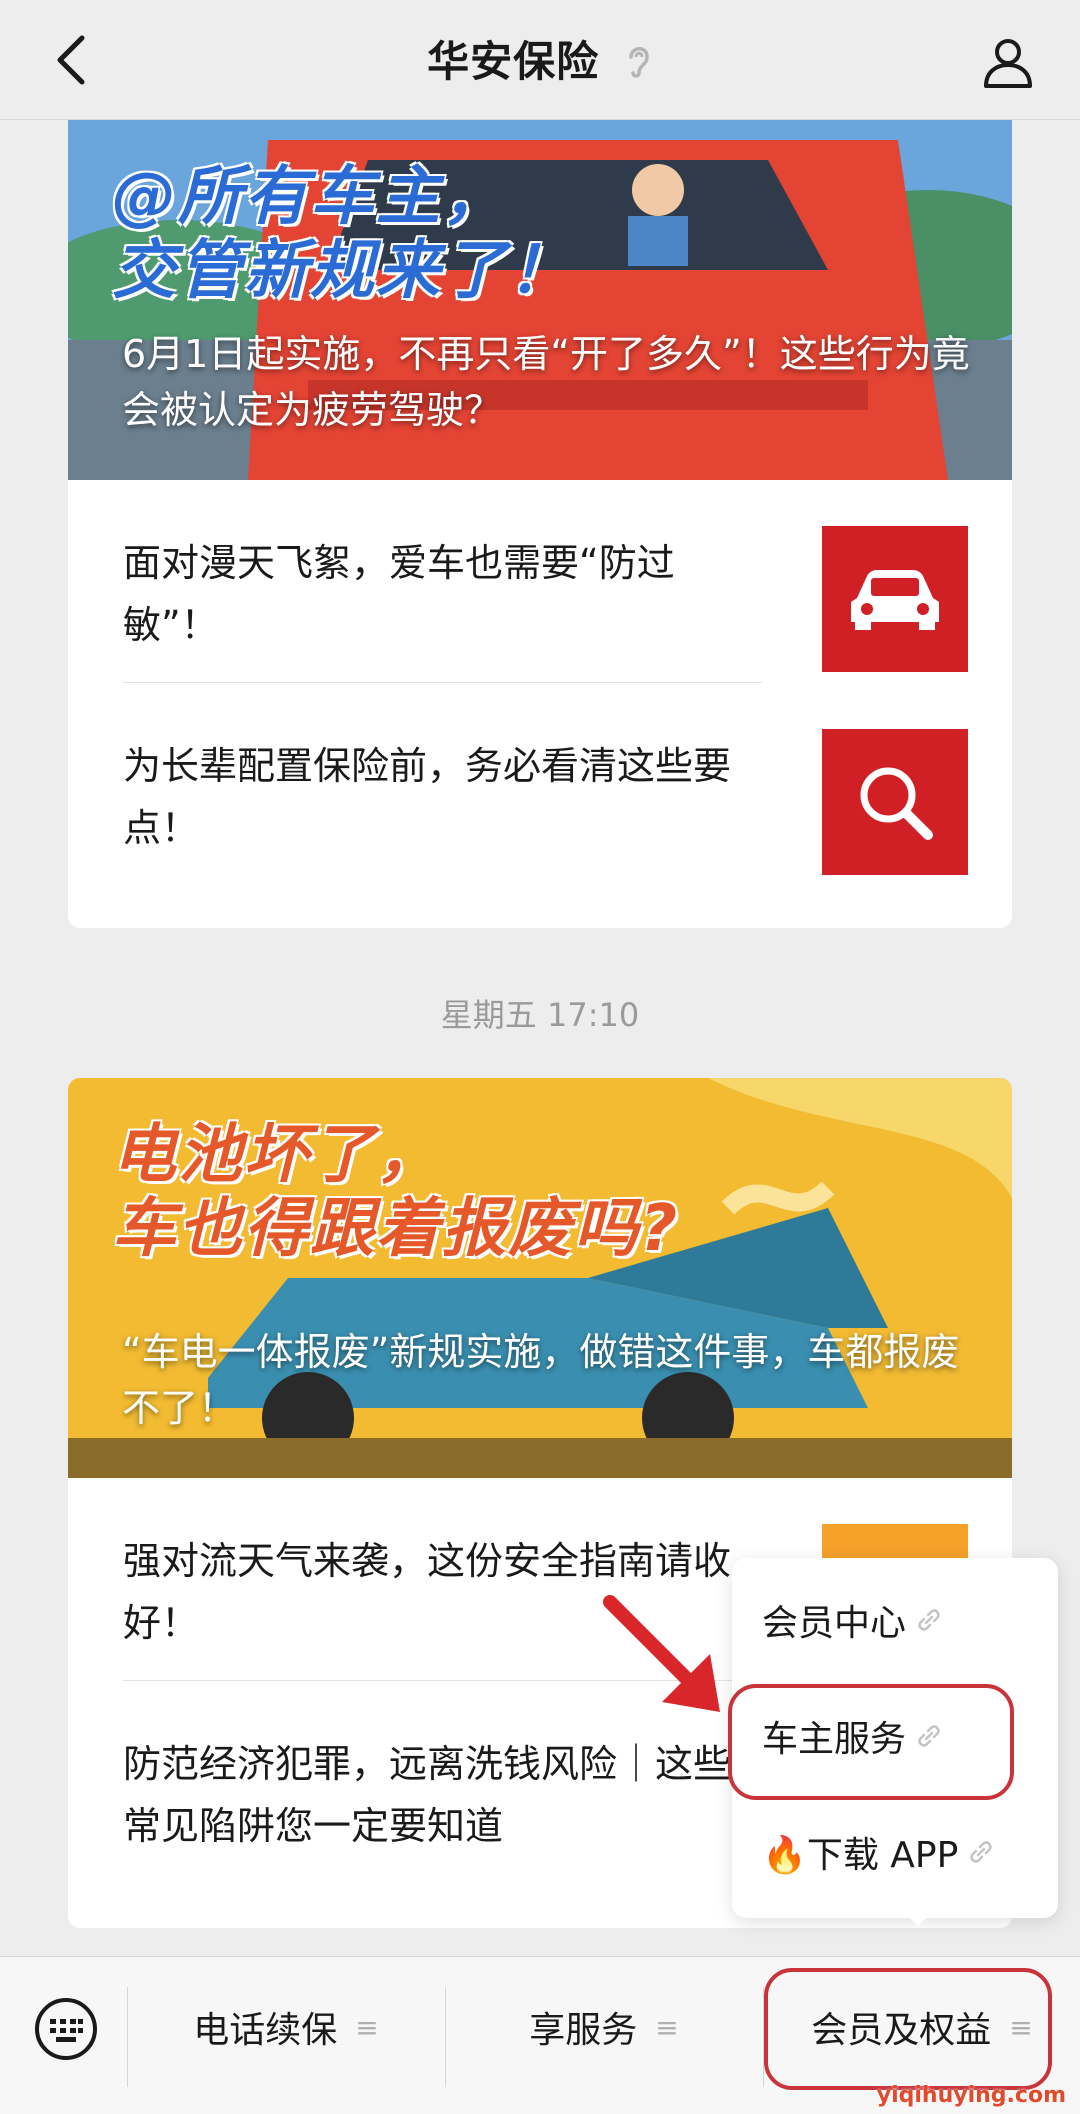  I want to click on popup-item-label: 会员中心, so click(834, 1623).